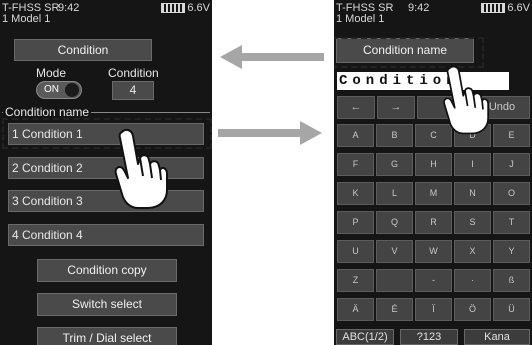 The width and height of the screenshot is (532, 345). What do you see at coordinates (355, 251) in the screenshot?
I see `keyboard-key: U` at bounding box center [355, 251].